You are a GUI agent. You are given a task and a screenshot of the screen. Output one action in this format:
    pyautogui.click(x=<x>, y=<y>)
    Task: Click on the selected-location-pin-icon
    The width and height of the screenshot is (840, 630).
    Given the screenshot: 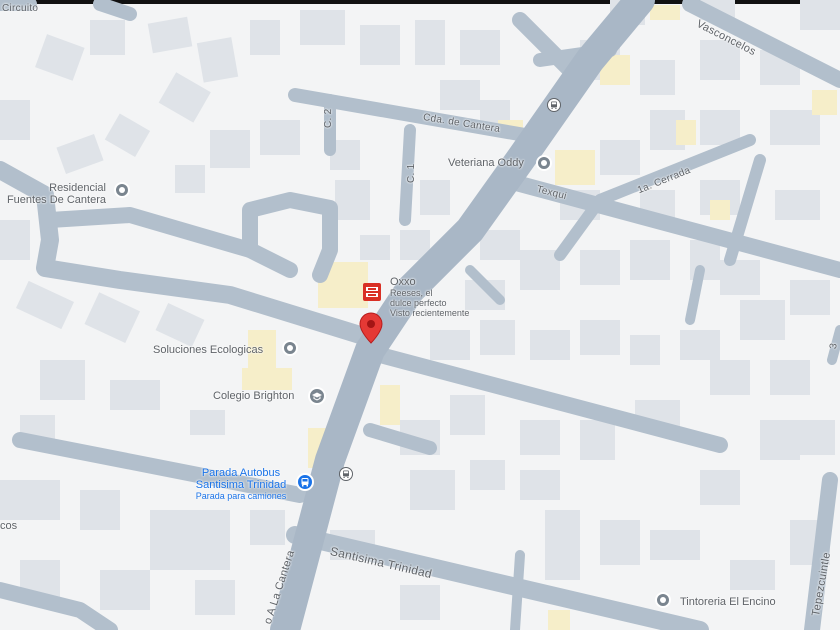 What is the action you would take?
    pyautogui.click(x=371, y=328)
    